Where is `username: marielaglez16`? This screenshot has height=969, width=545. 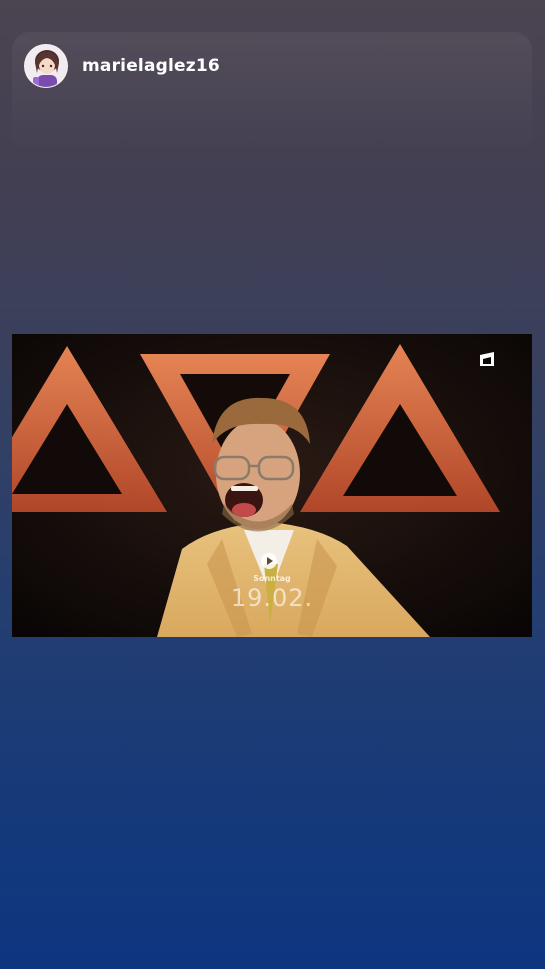 username: marielaglez16 is located at coordinates (151, 66).